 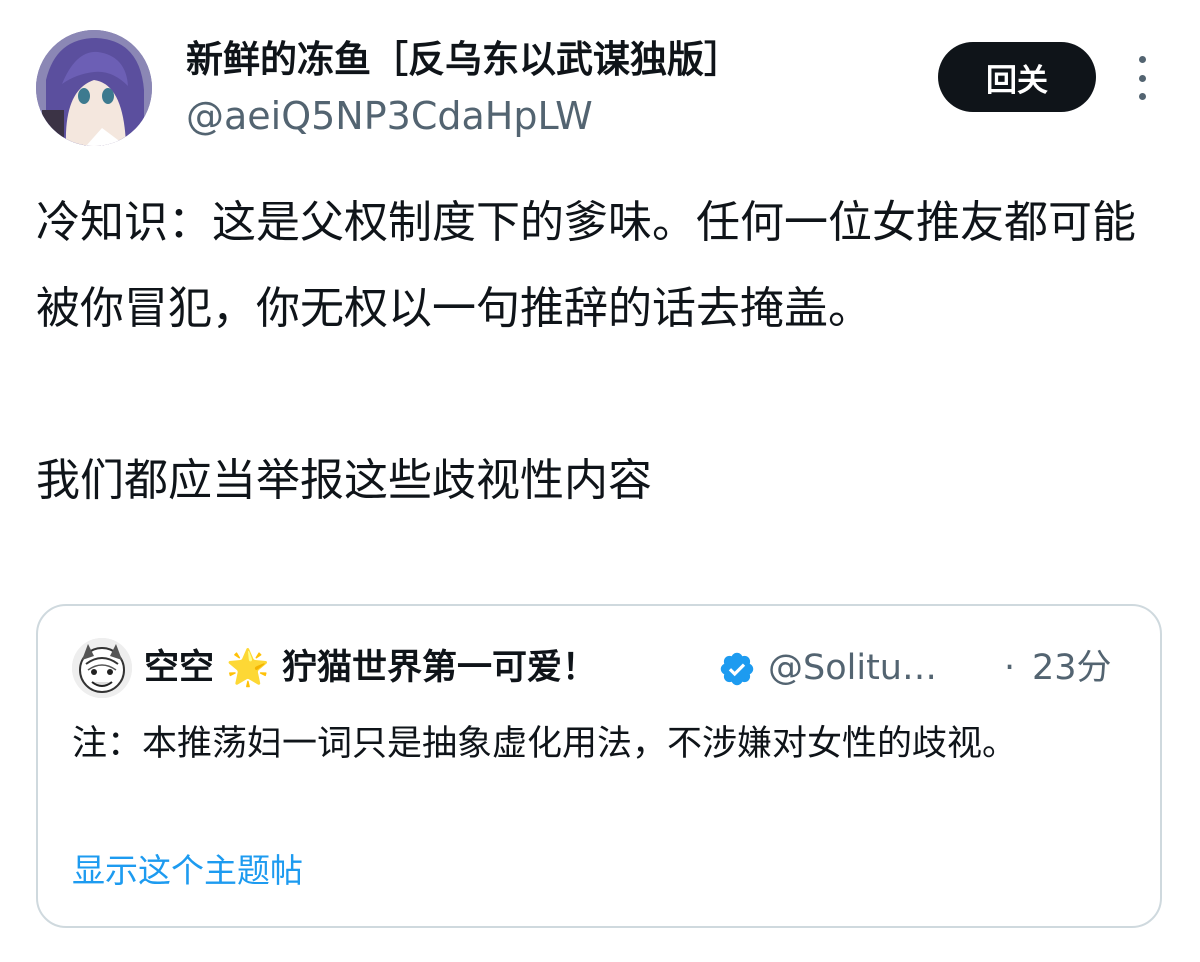 I want to click on quoted-author-name-main: 空空, so click(x=179, y=668).